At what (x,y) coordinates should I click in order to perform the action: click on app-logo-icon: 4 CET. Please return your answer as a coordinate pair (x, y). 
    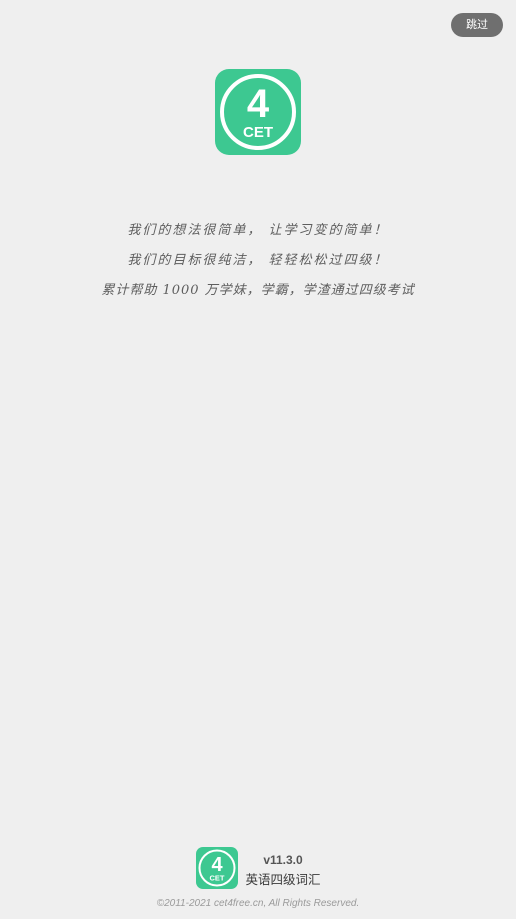
    Looking at the image, I should click on (258, 112).